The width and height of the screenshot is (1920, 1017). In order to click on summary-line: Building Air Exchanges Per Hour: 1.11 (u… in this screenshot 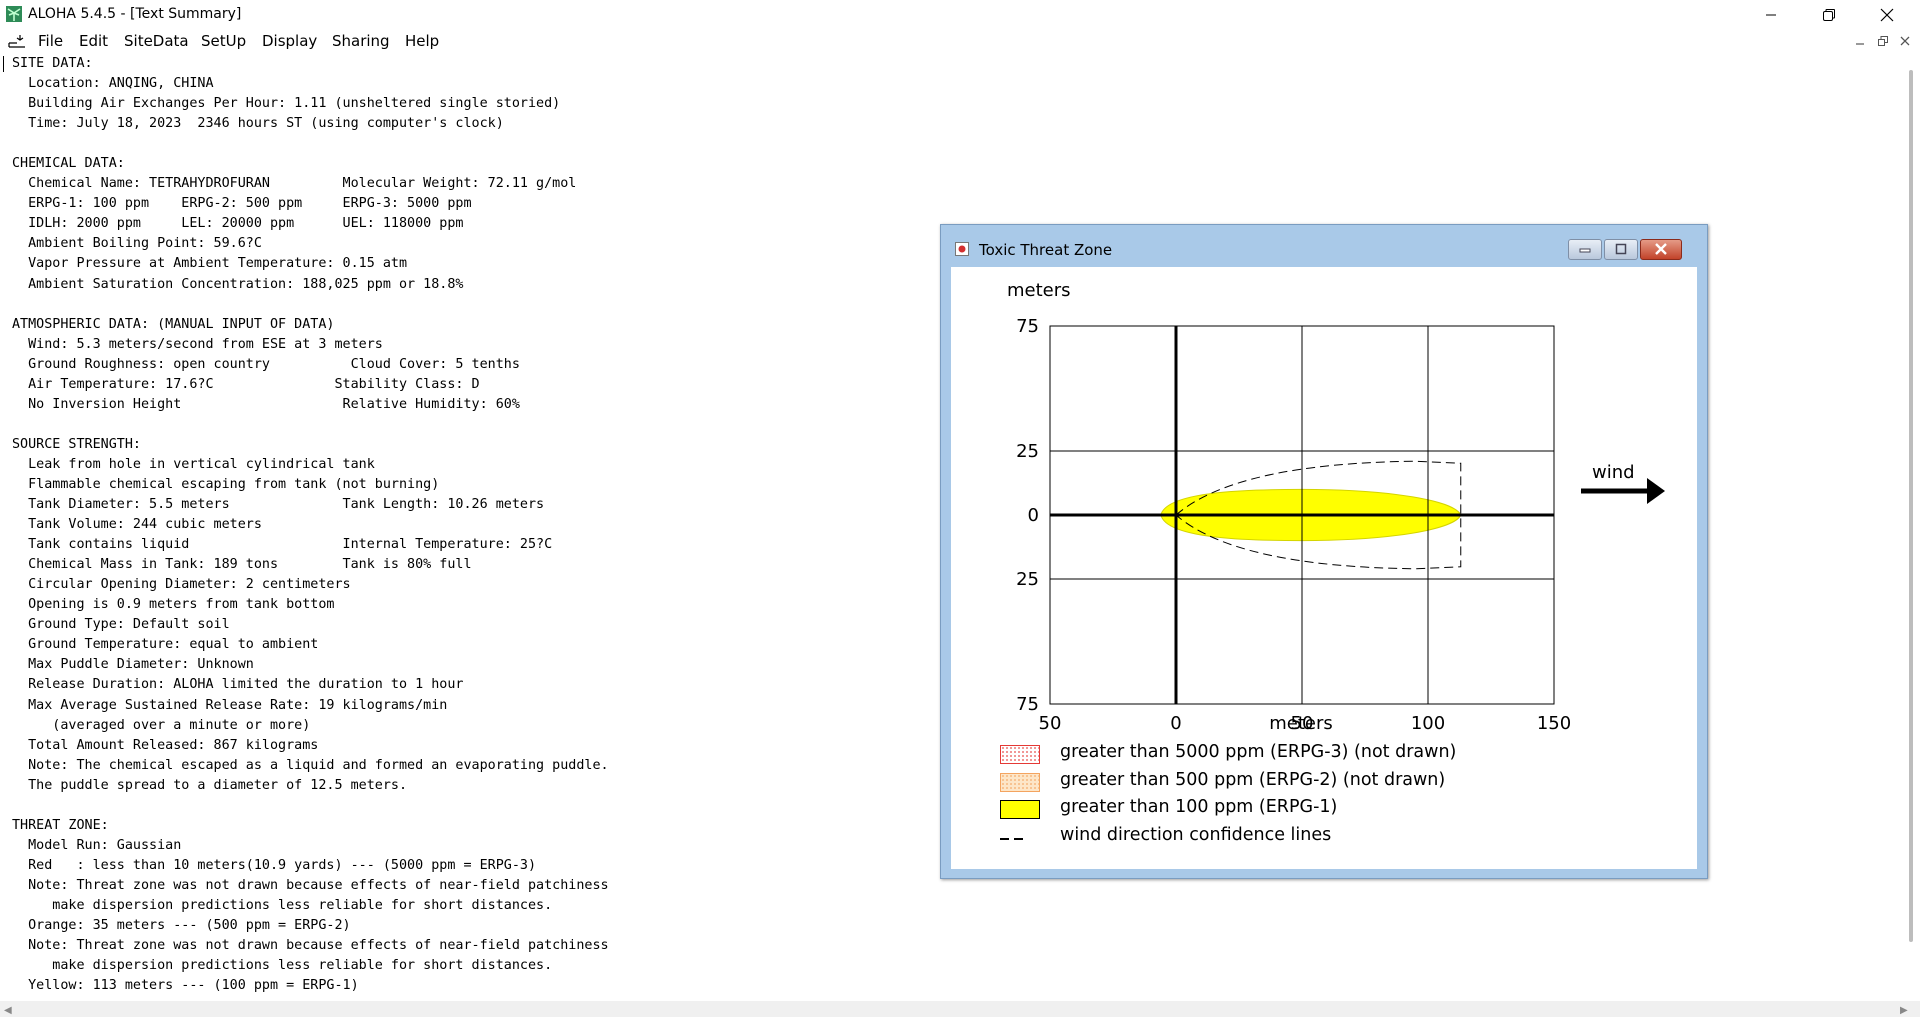, I will do `click(286, 104)`.